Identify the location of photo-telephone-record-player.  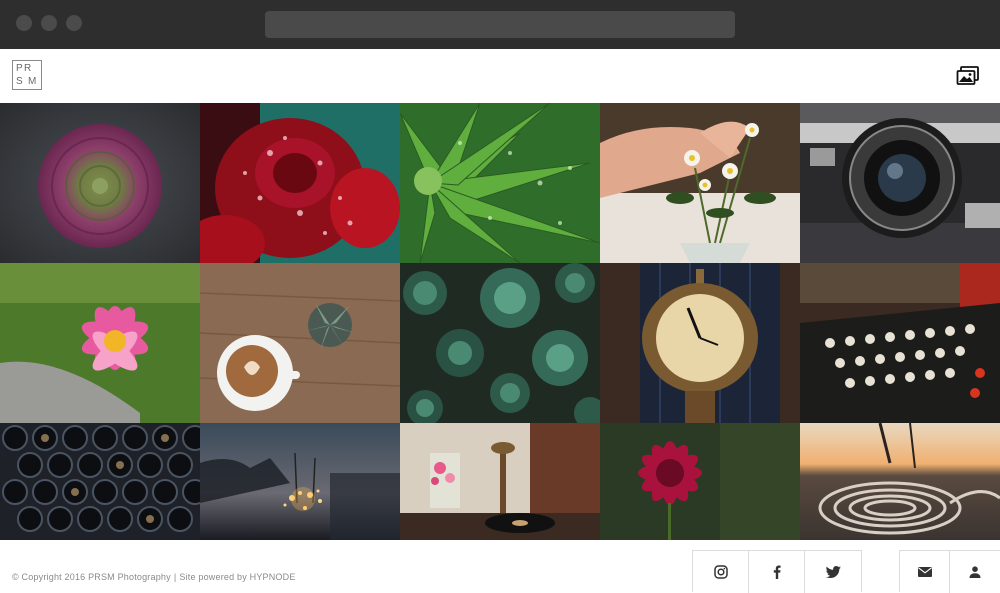
(500, 481).